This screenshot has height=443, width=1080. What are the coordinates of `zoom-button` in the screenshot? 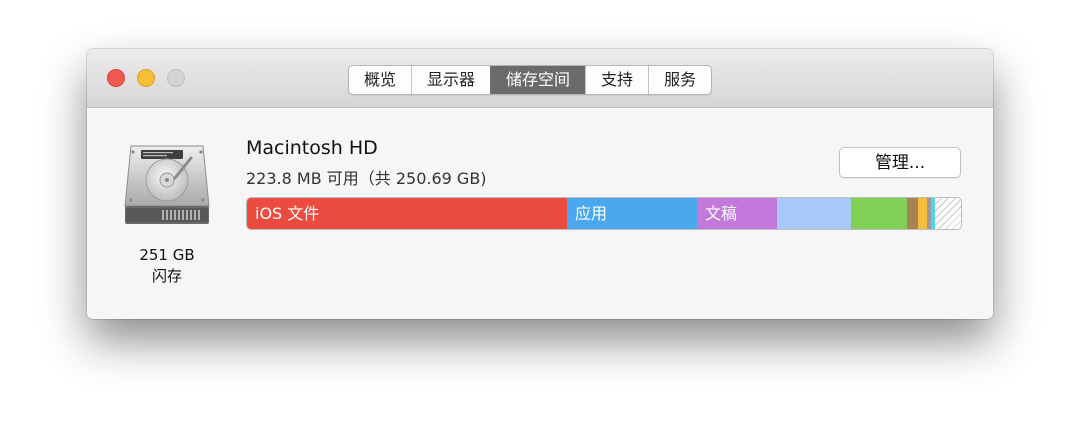 It's located at (176, 78).